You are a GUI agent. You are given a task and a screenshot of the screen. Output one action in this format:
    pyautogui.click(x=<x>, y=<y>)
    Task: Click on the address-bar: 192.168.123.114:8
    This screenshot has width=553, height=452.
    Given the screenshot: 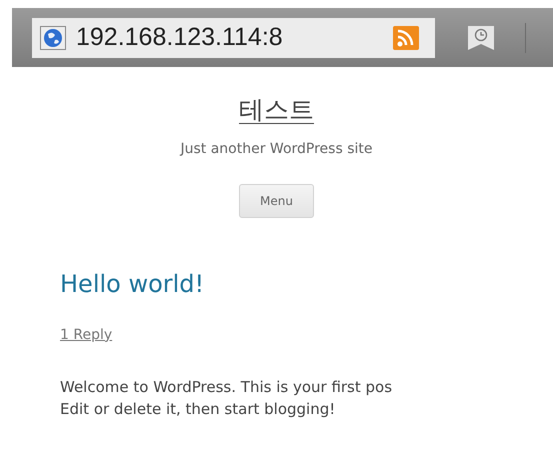 What is the action you would take?
    pyautogui.click(x=233, y=38)
    